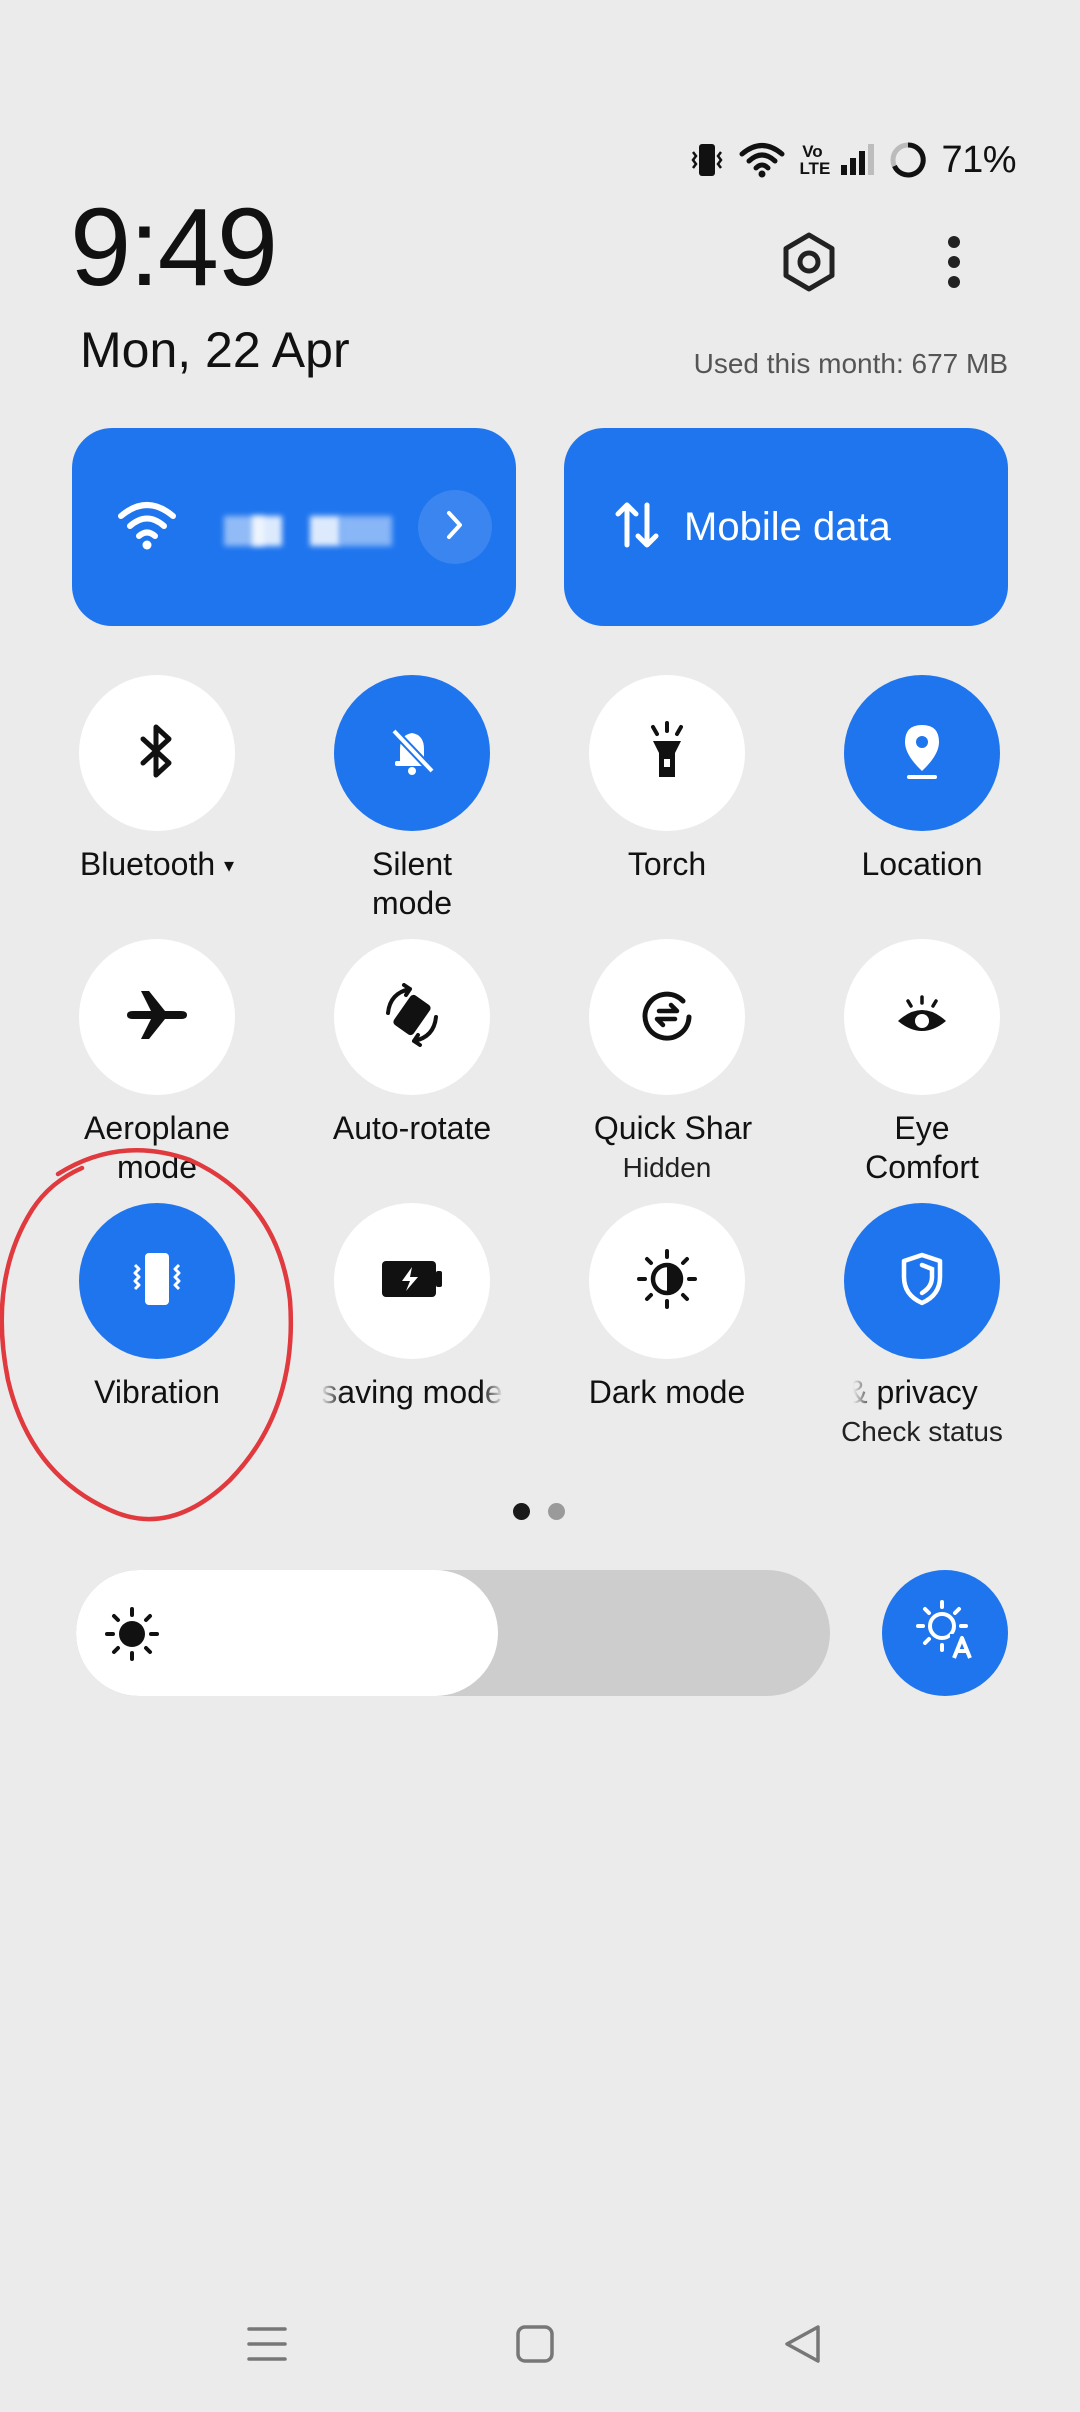 This screenshot has width=1080, height=2412. Describe the element at coordinates (157, 864) in the screenshot. I see `bluetooth-label: Bluetooth ▾` at that location.